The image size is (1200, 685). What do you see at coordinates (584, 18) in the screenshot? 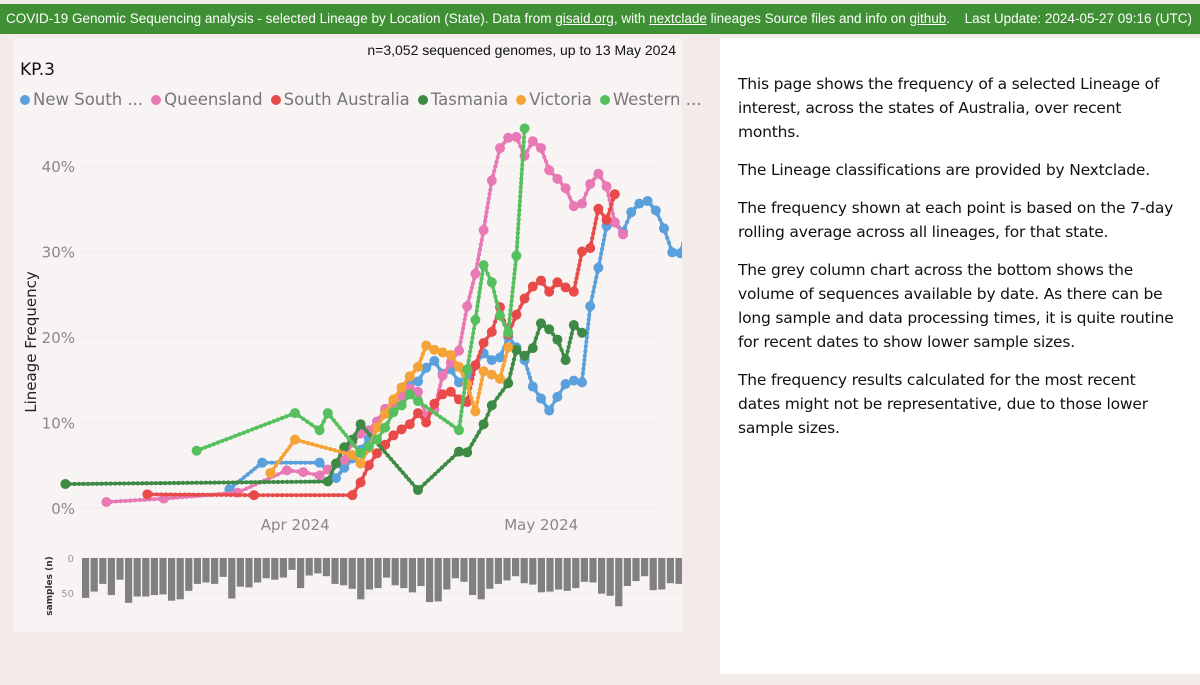
I see `gisaid-link: gisaid.org` at bounding box center [584, 18].